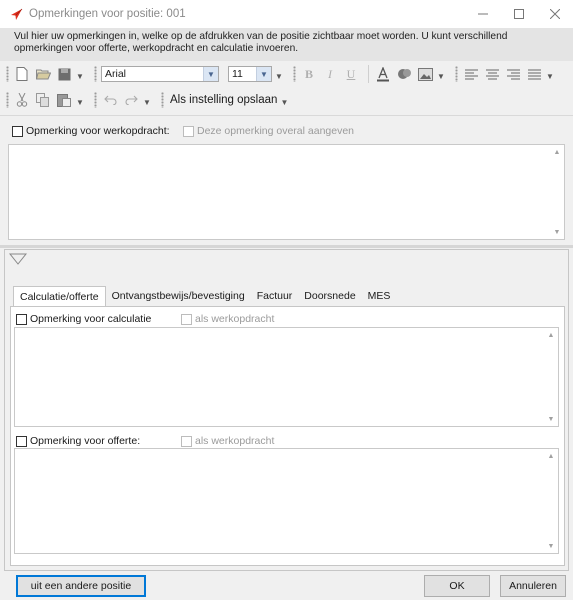 Image resolution: width=573 pixels, height=600 pixels. What do you see at coordinates (551, 501) in the screenshot?
I see `offer-scrollbar: ▲ ▼` at bounding box center [551, 501].